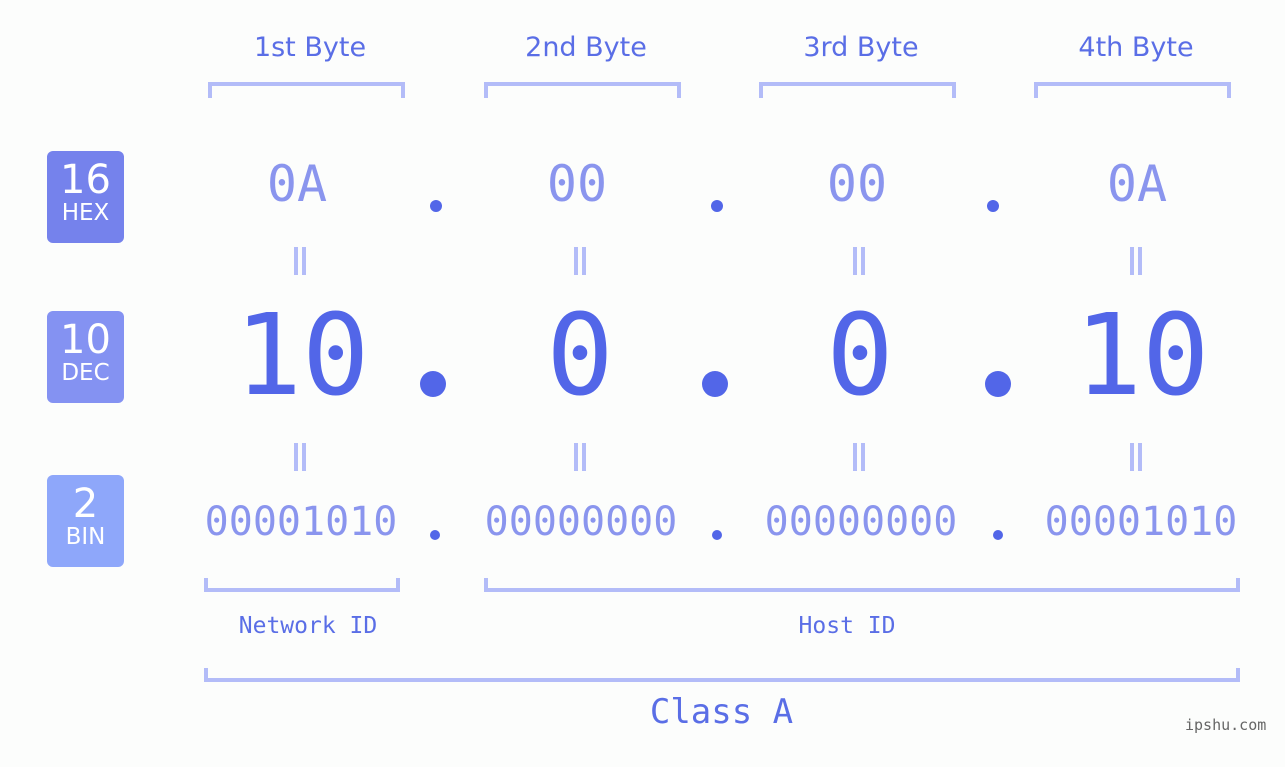  I want to click on dec-value-2: 0, so click(580, 356).